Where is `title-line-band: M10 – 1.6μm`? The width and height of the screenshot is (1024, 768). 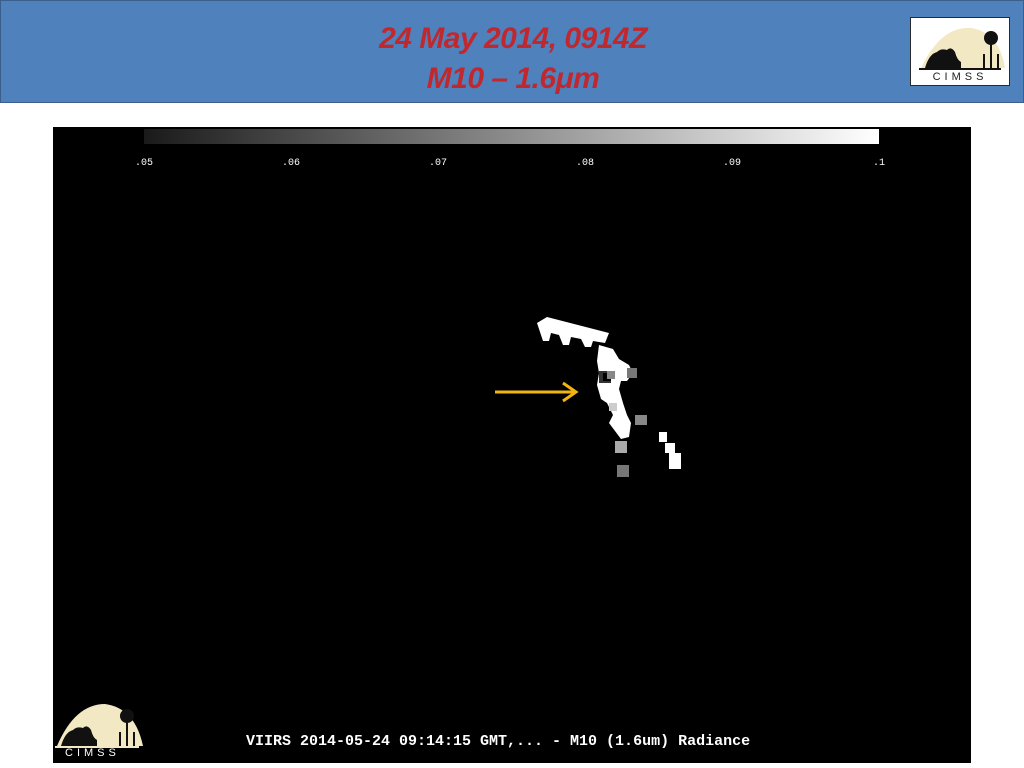
title-line-band: M10 – 1.6μm is located at coordinates (512, 79).